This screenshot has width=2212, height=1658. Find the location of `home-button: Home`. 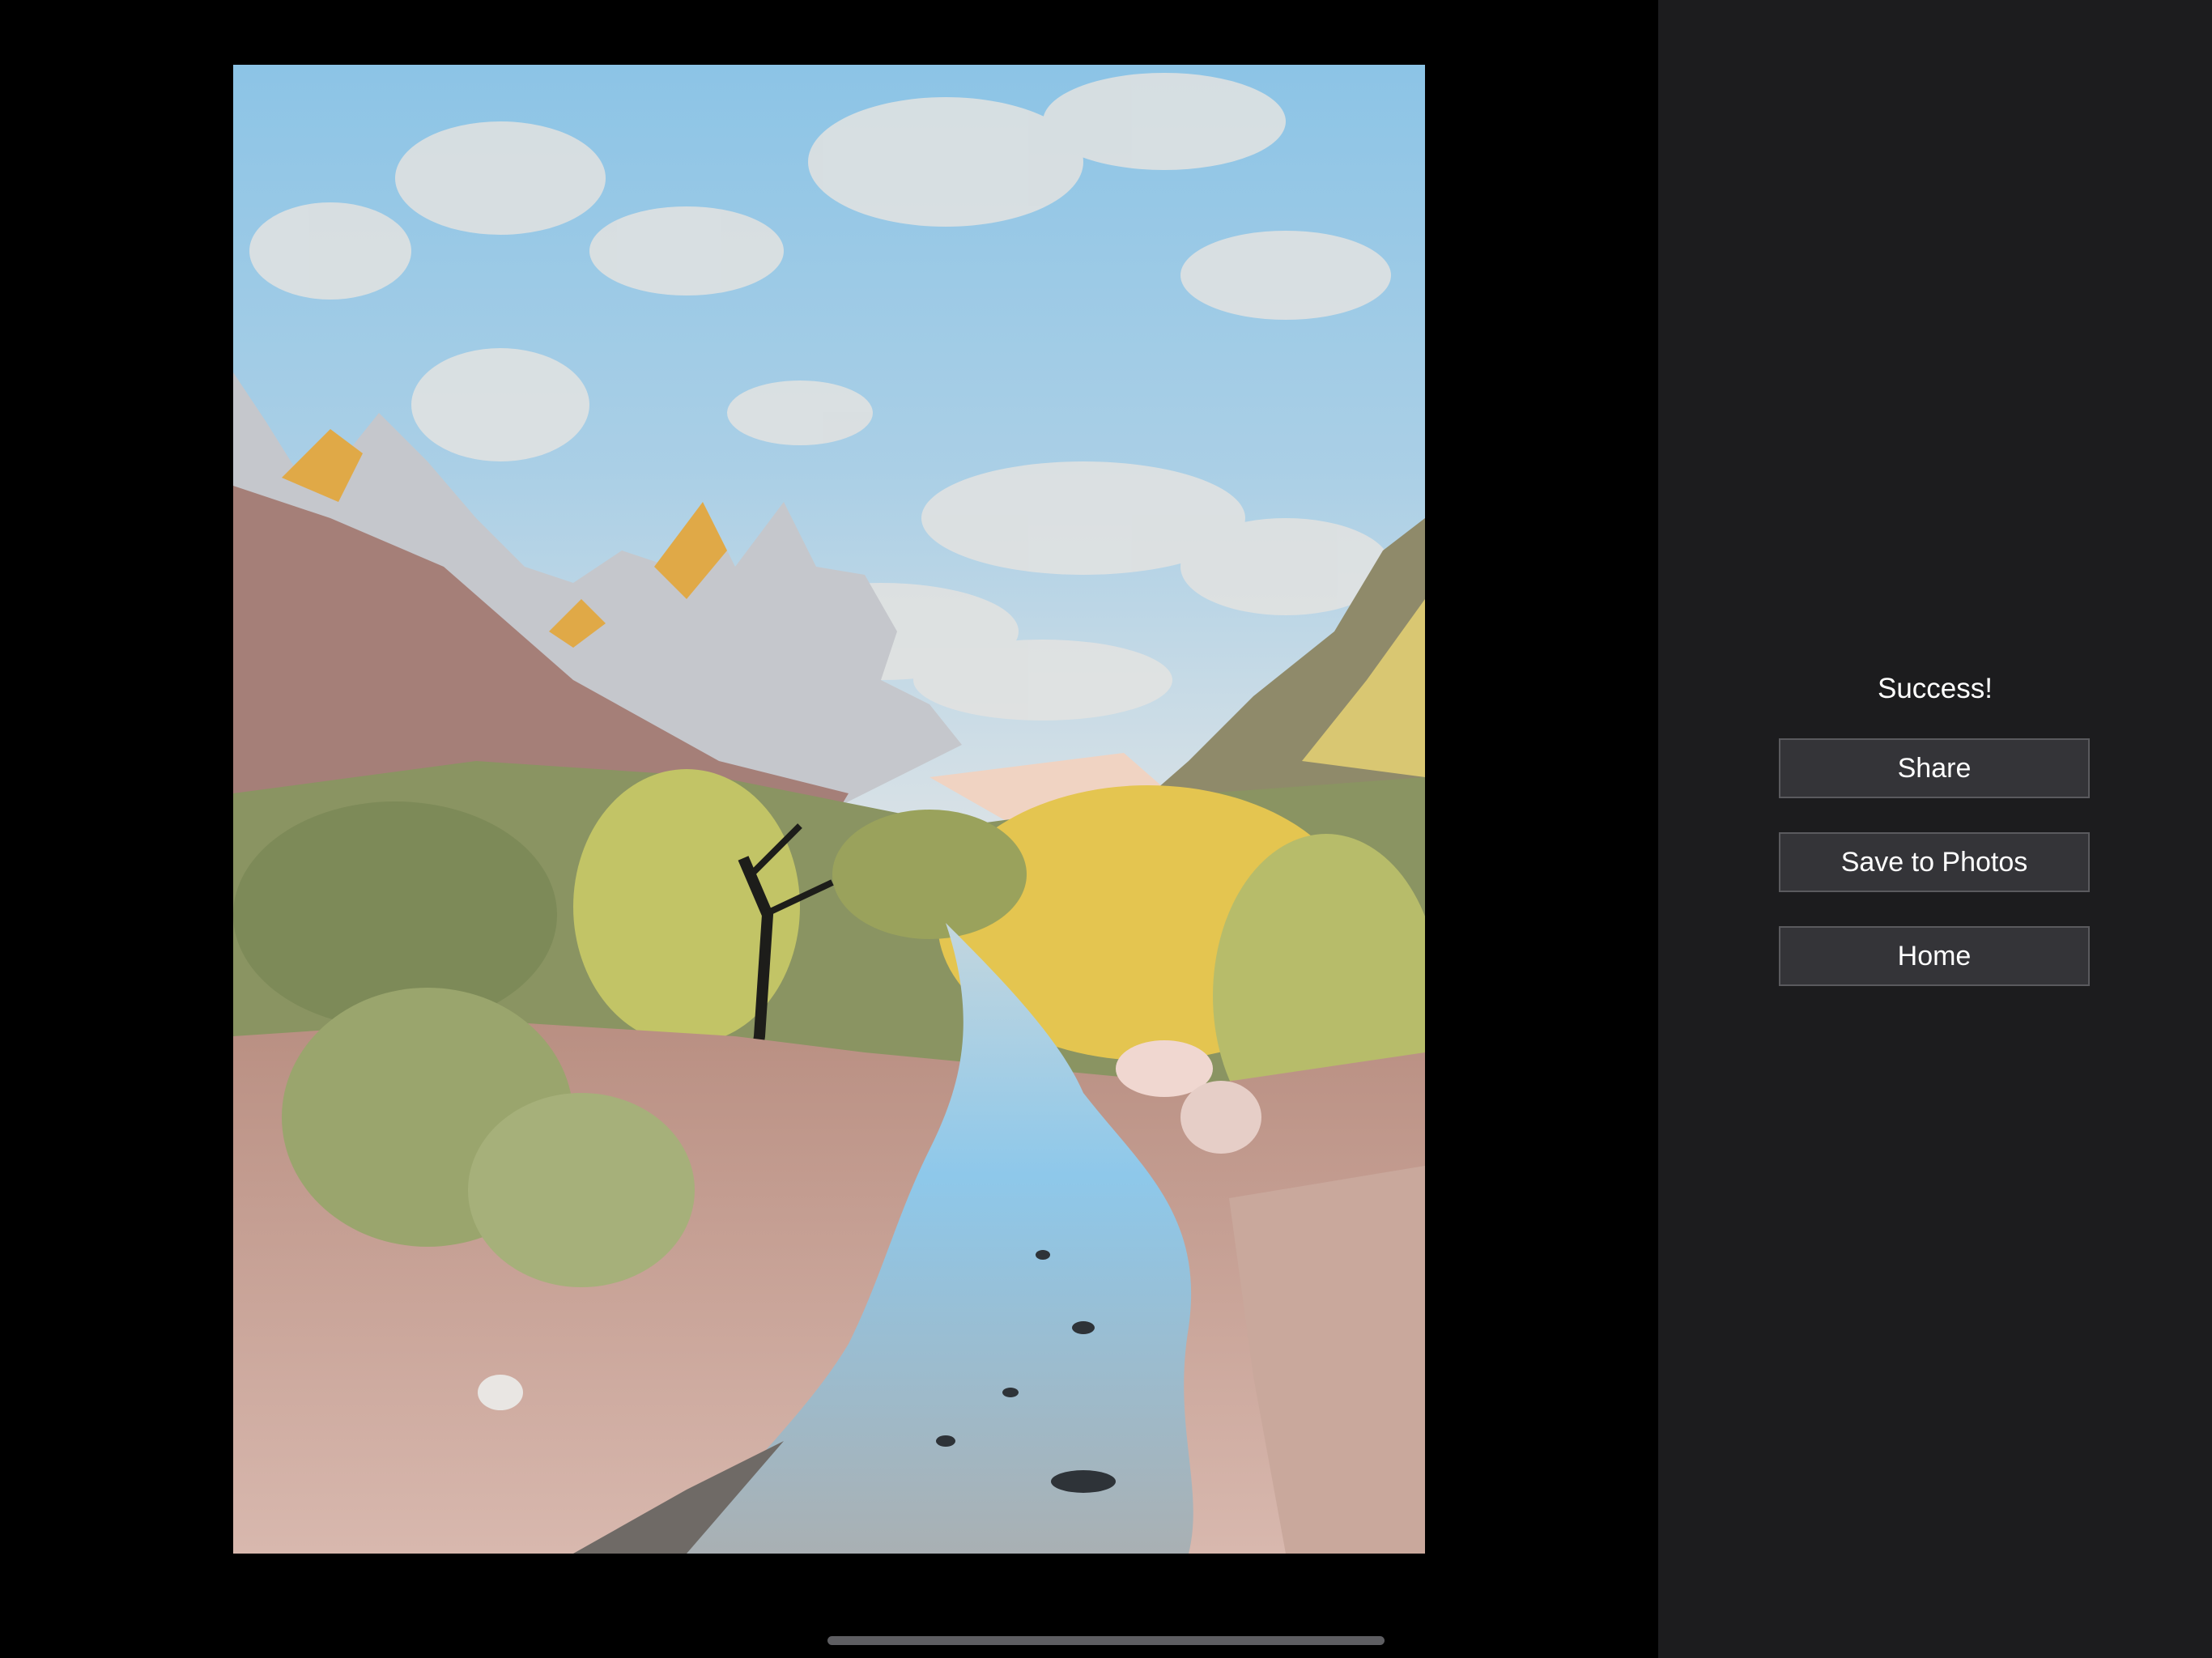

home-button: Home is located at coordinates (1934, 956).